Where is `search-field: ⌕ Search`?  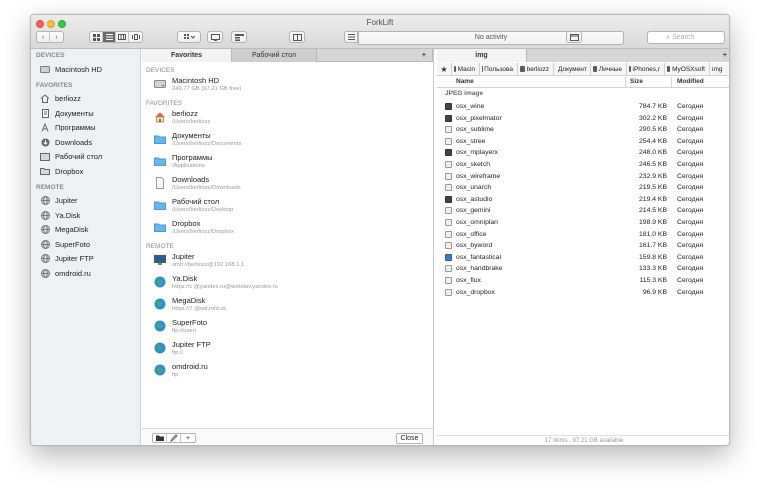
search-field: ⌕ Search is located at coordinates (686, 37).